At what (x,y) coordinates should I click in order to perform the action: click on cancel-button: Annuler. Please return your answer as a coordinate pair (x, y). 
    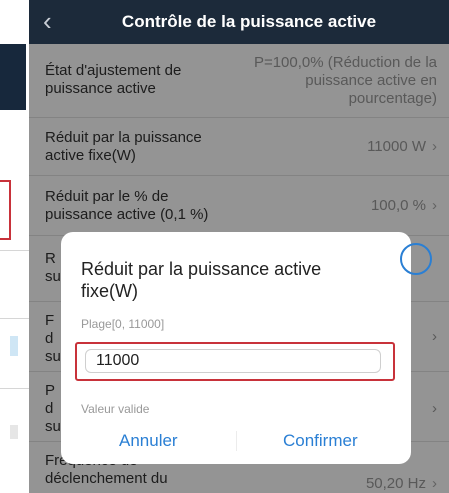
    Looking at the image, I should click on (148, 441).